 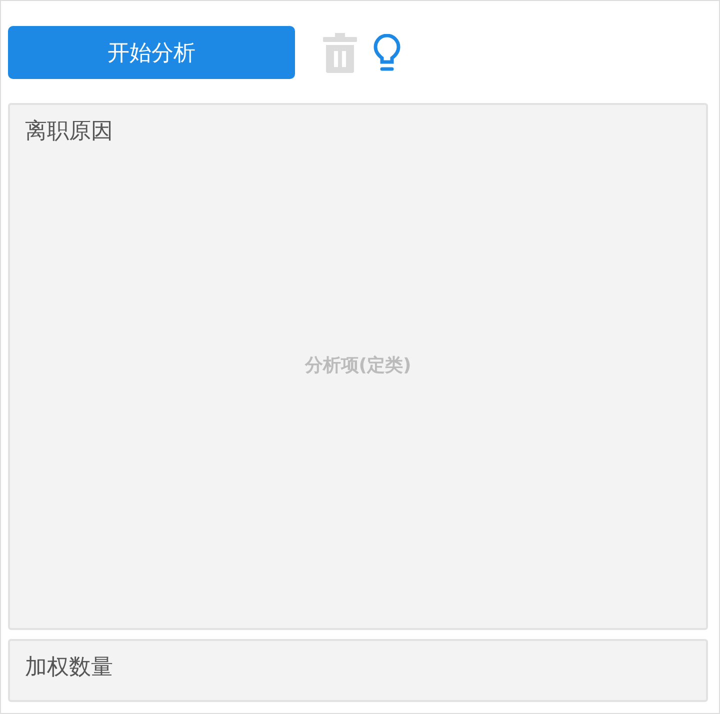 What do you see at coordinates (387, 53) in the screenshot?
I see `lightbulb-icon` at bounding box center [387, 53].